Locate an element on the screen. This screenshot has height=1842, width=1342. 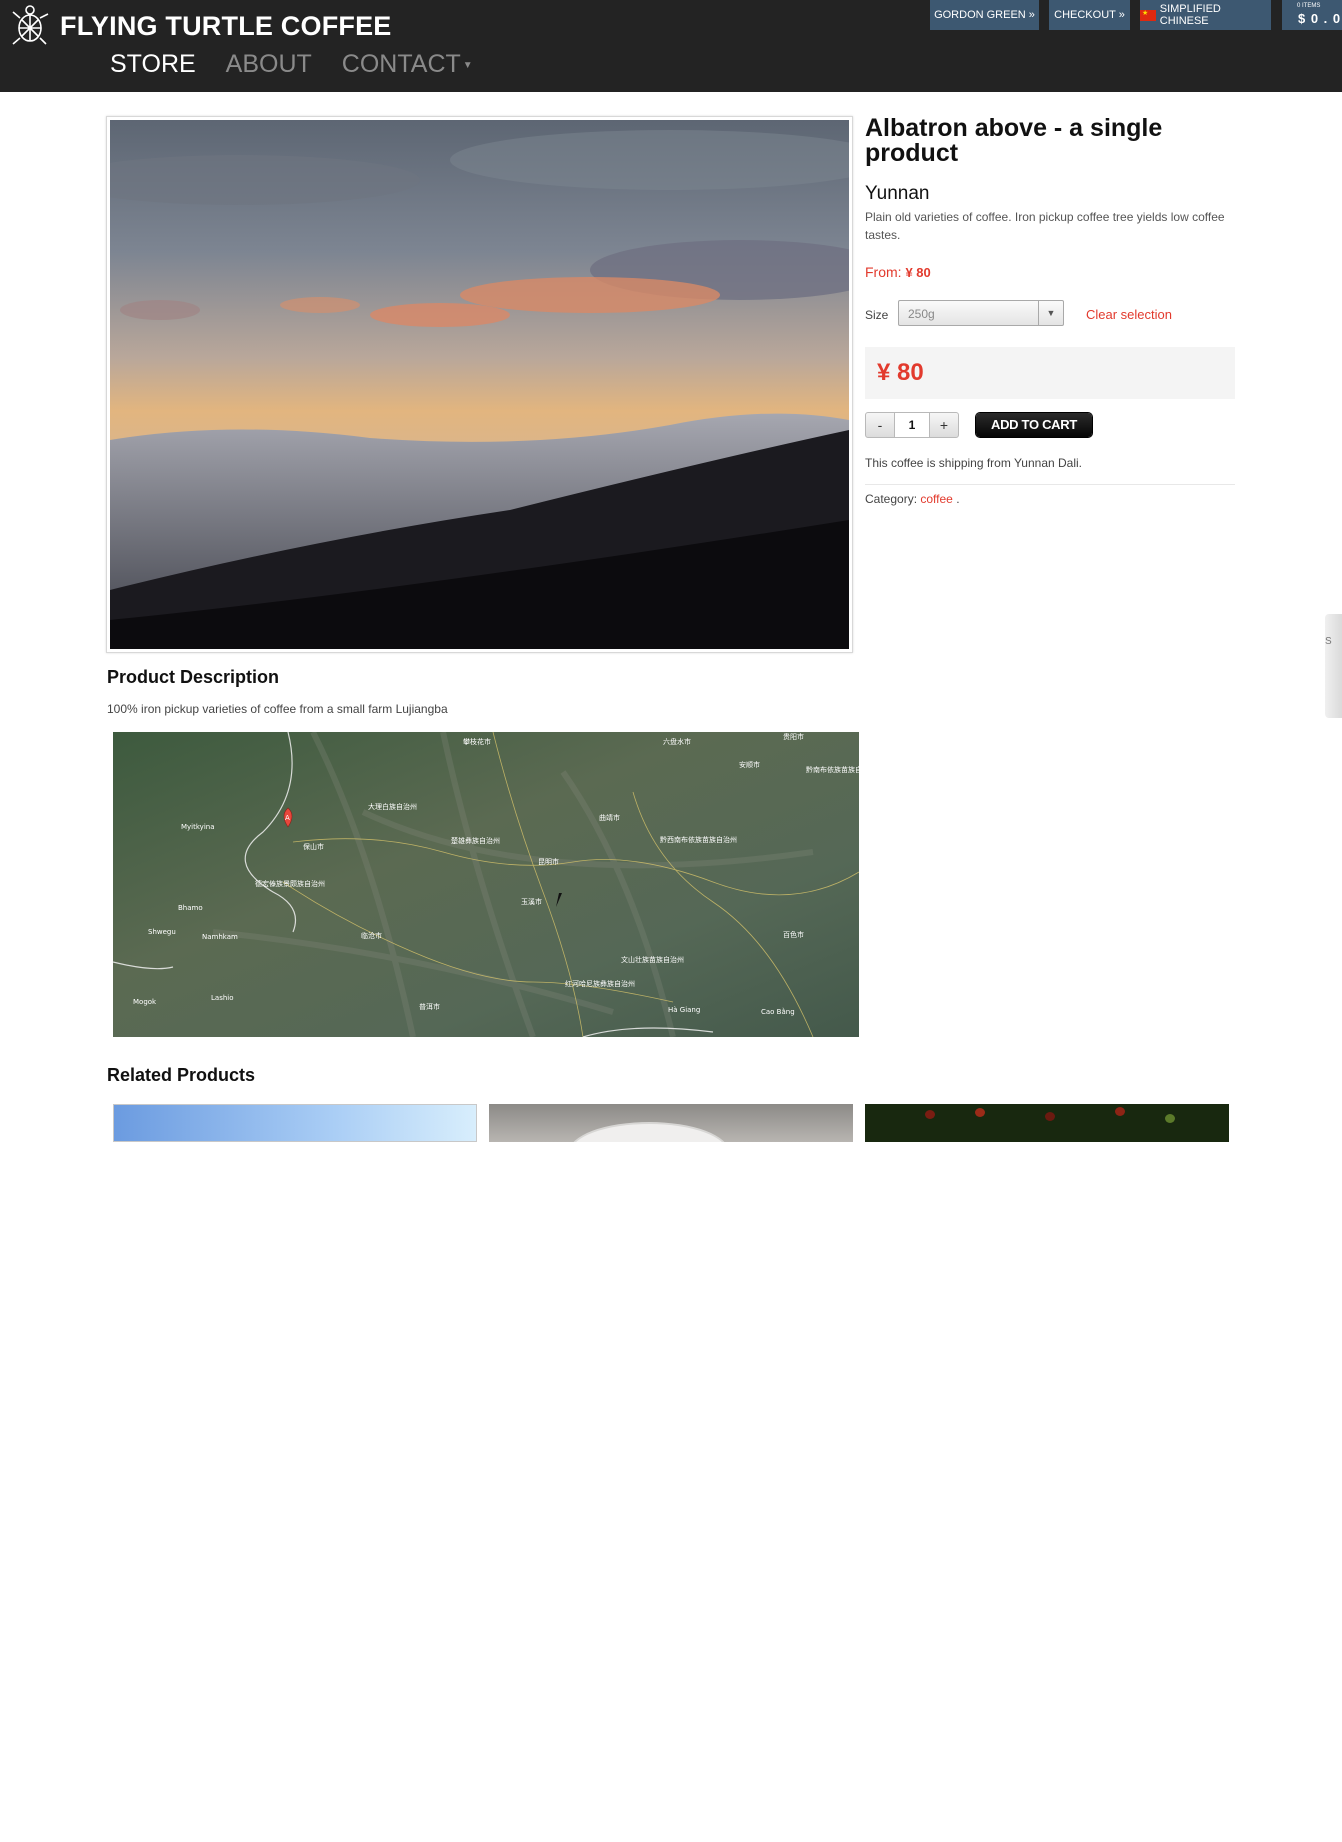
coffee-cup-image is located at coordinates (649, 1132).